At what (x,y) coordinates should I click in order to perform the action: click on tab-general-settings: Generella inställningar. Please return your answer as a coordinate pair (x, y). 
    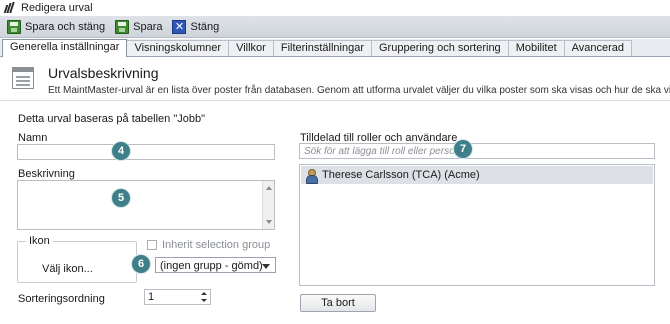
    Looking at the image, I should click on (65, 48).